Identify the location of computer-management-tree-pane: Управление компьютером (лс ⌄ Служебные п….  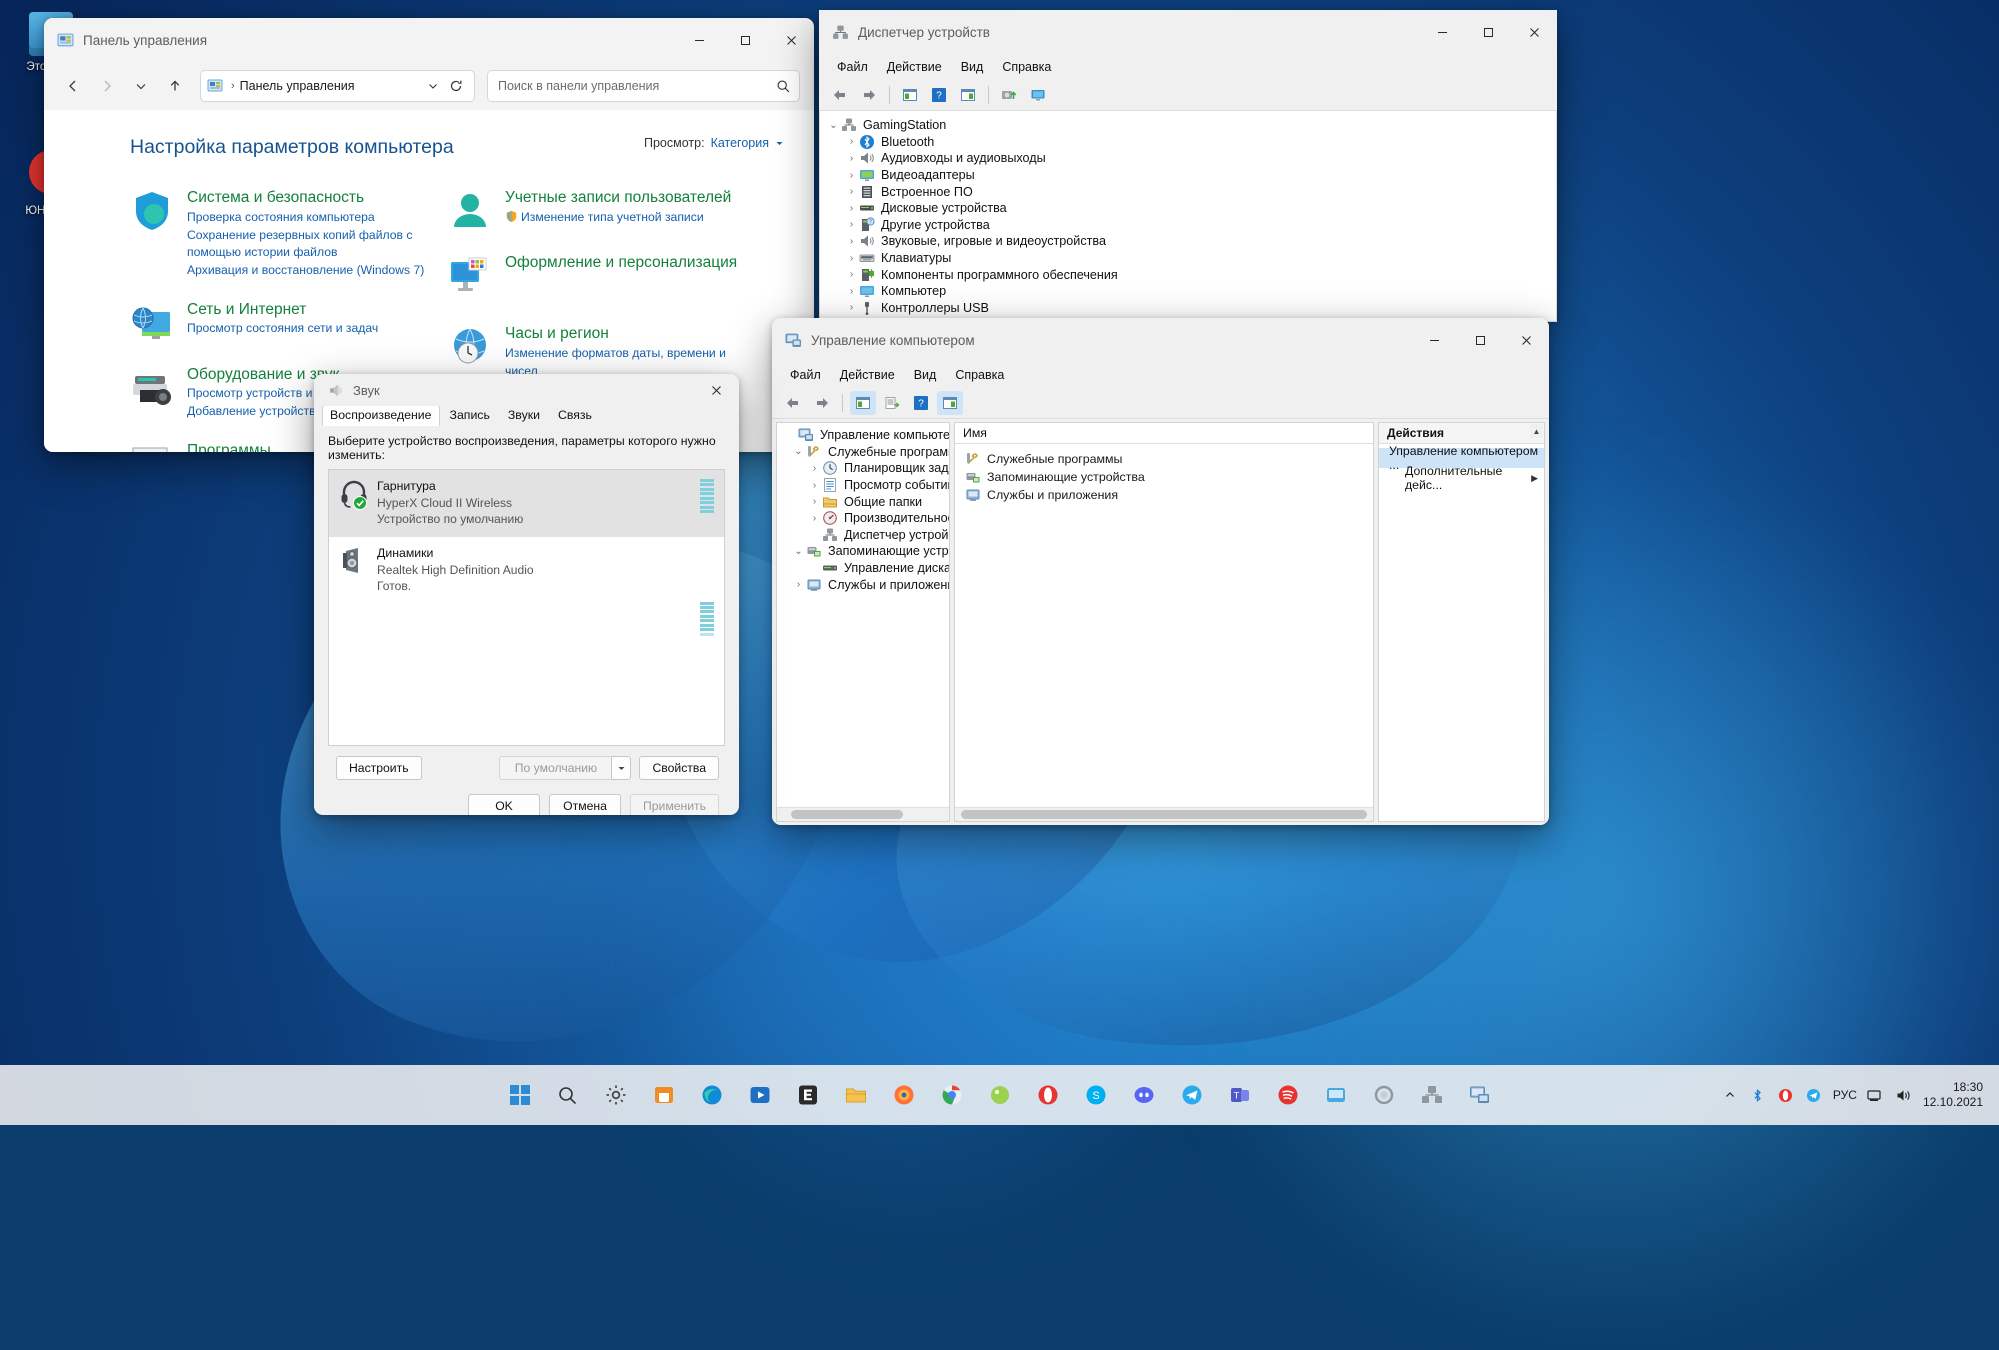
(863, 622).